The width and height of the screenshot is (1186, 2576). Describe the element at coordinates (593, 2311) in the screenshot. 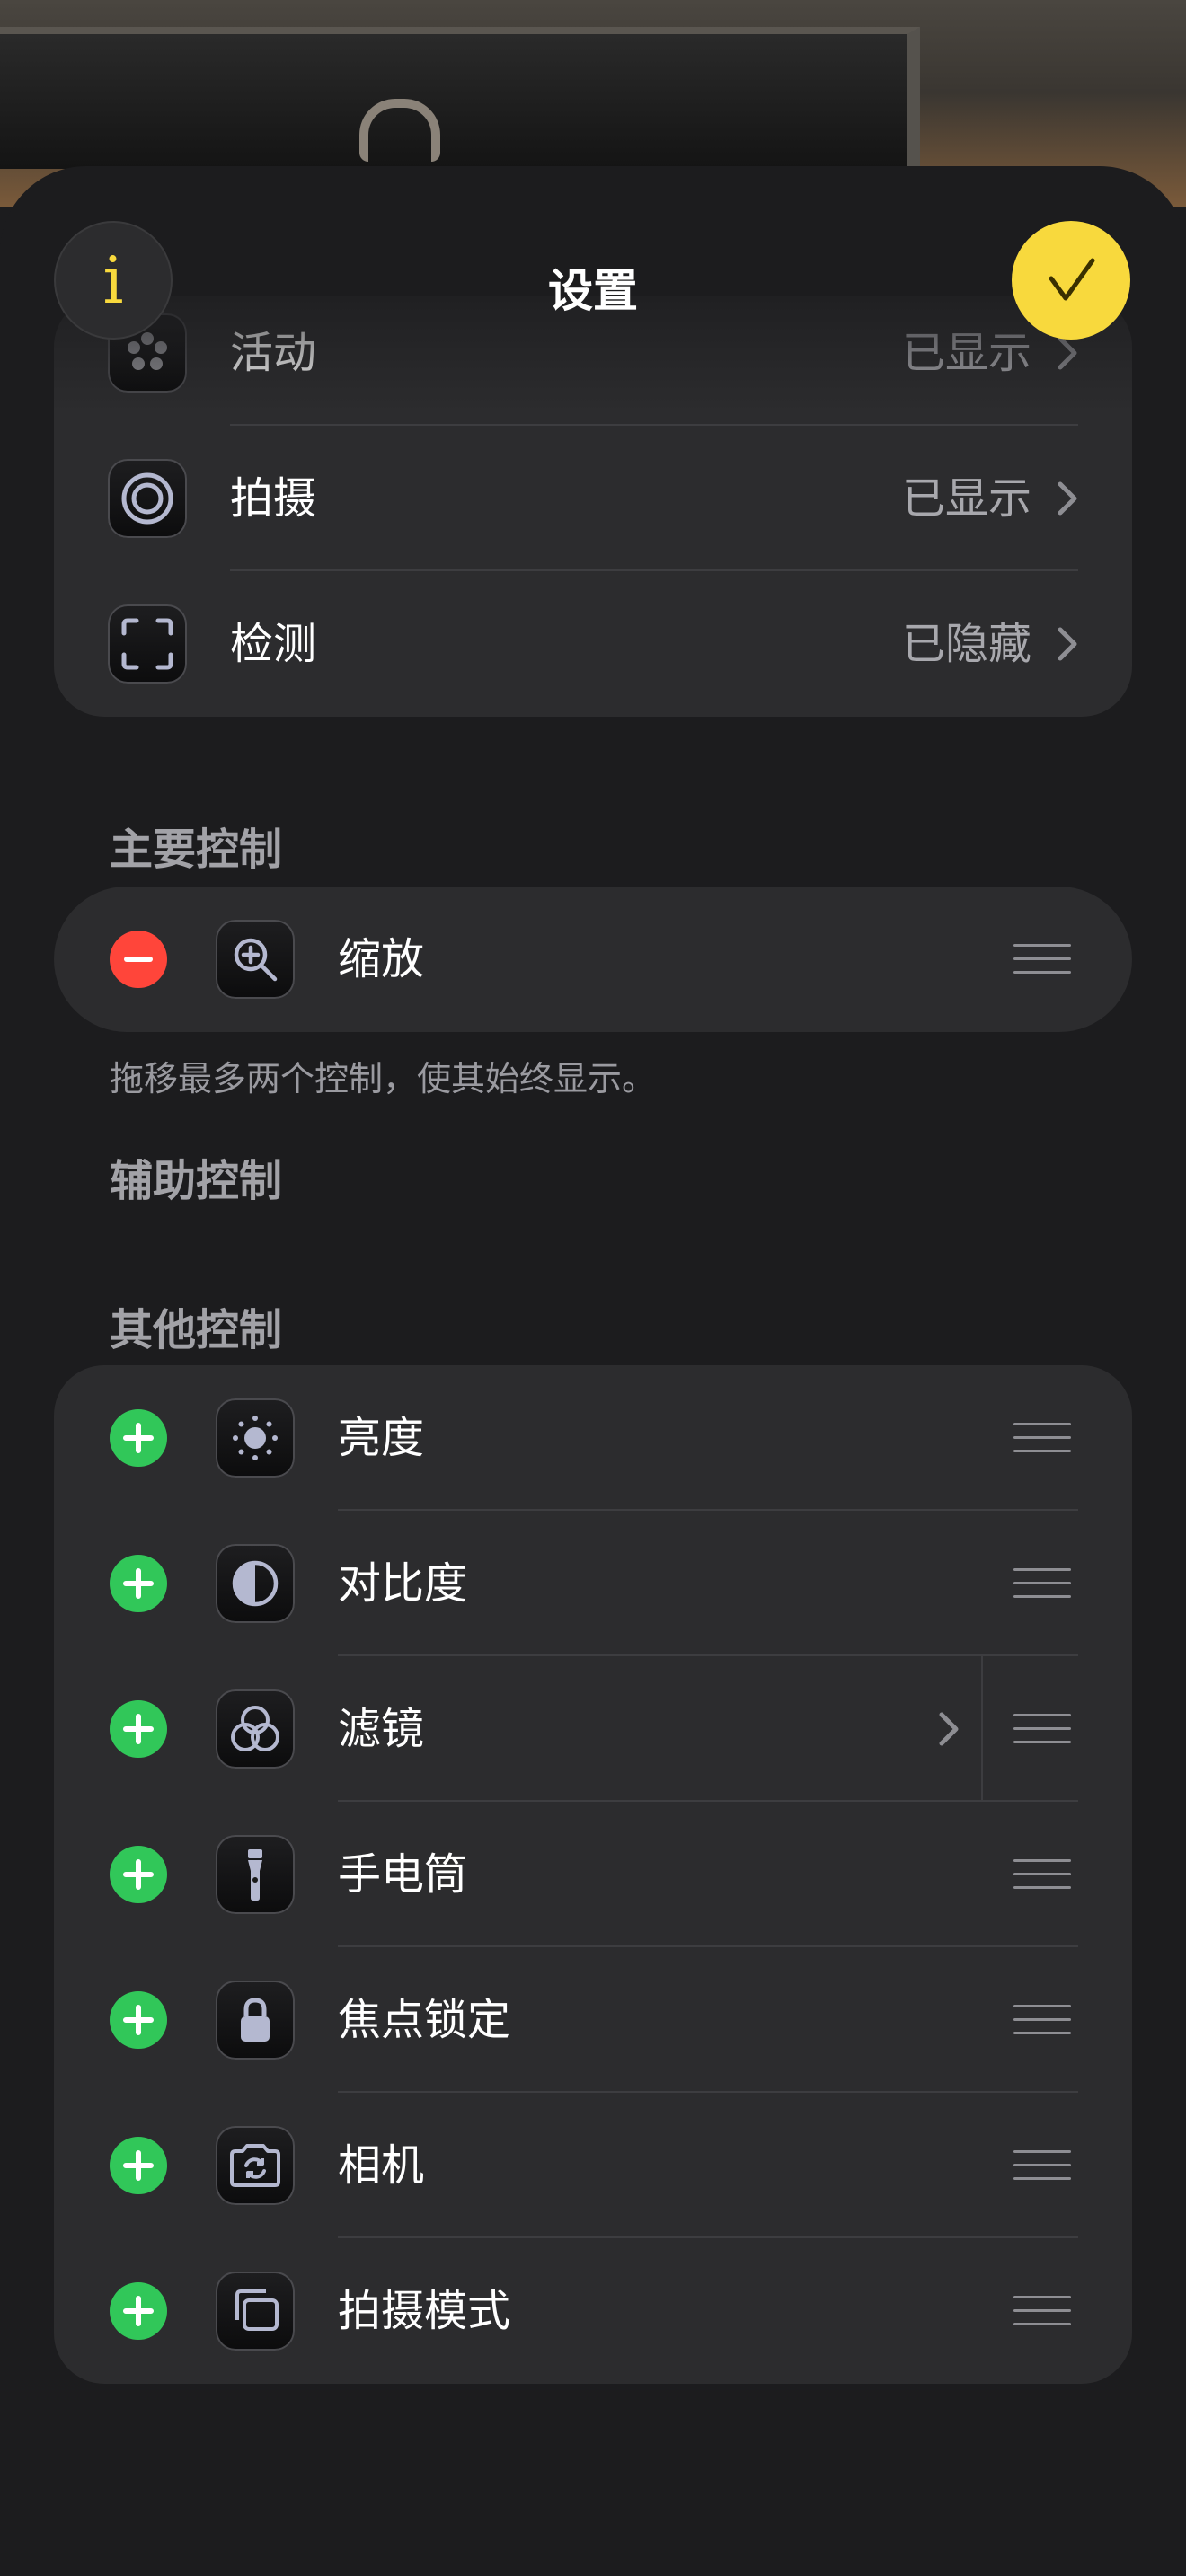

I see `control-row-capture-mode: 拍摄模式` at that location.